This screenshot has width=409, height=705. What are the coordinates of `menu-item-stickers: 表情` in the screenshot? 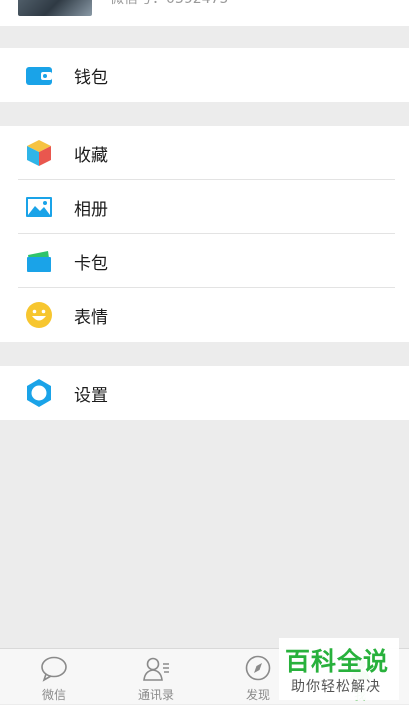 It's located at (204, 315).